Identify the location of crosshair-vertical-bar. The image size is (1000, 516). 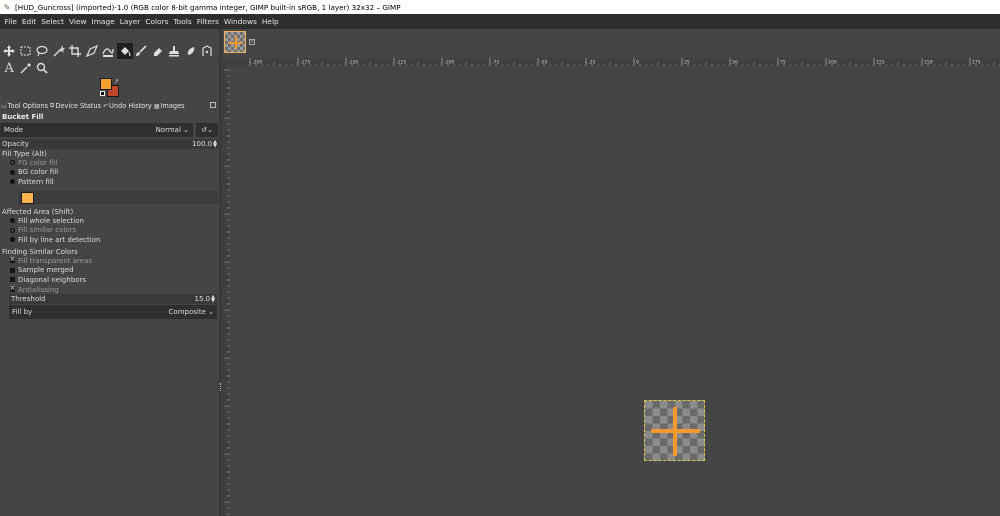
(675, 431).